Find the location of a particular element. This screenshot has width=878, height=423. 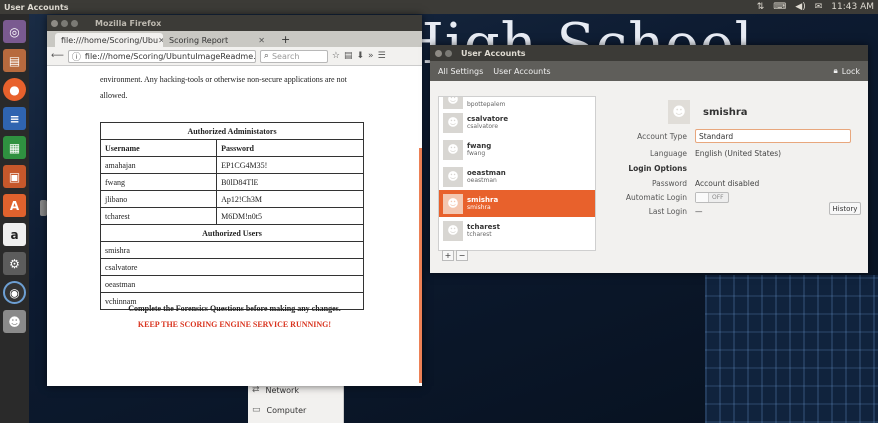

authorized-user: oeastman is located at coordinates (232, 284).